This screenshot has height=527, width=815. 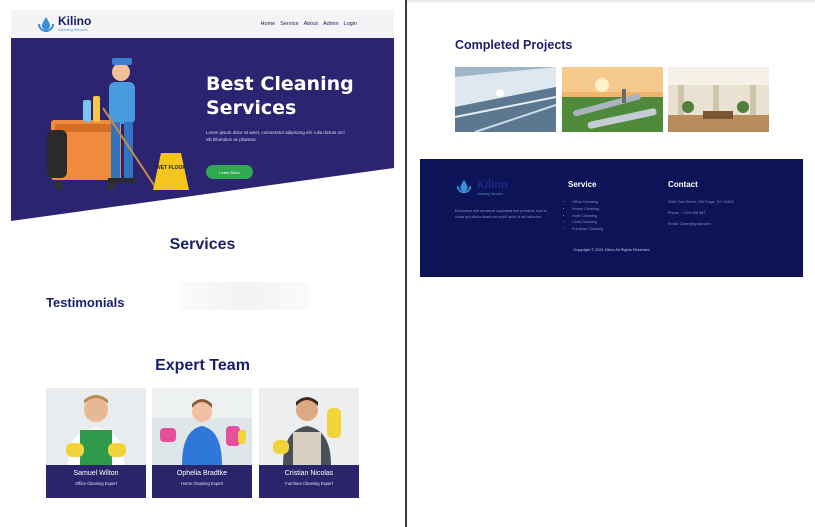 What do you see at coordinates (309, 473) in the screenshot?
I see `team-member-name: Cristian Nicolas` at bounding box center [309, 473].